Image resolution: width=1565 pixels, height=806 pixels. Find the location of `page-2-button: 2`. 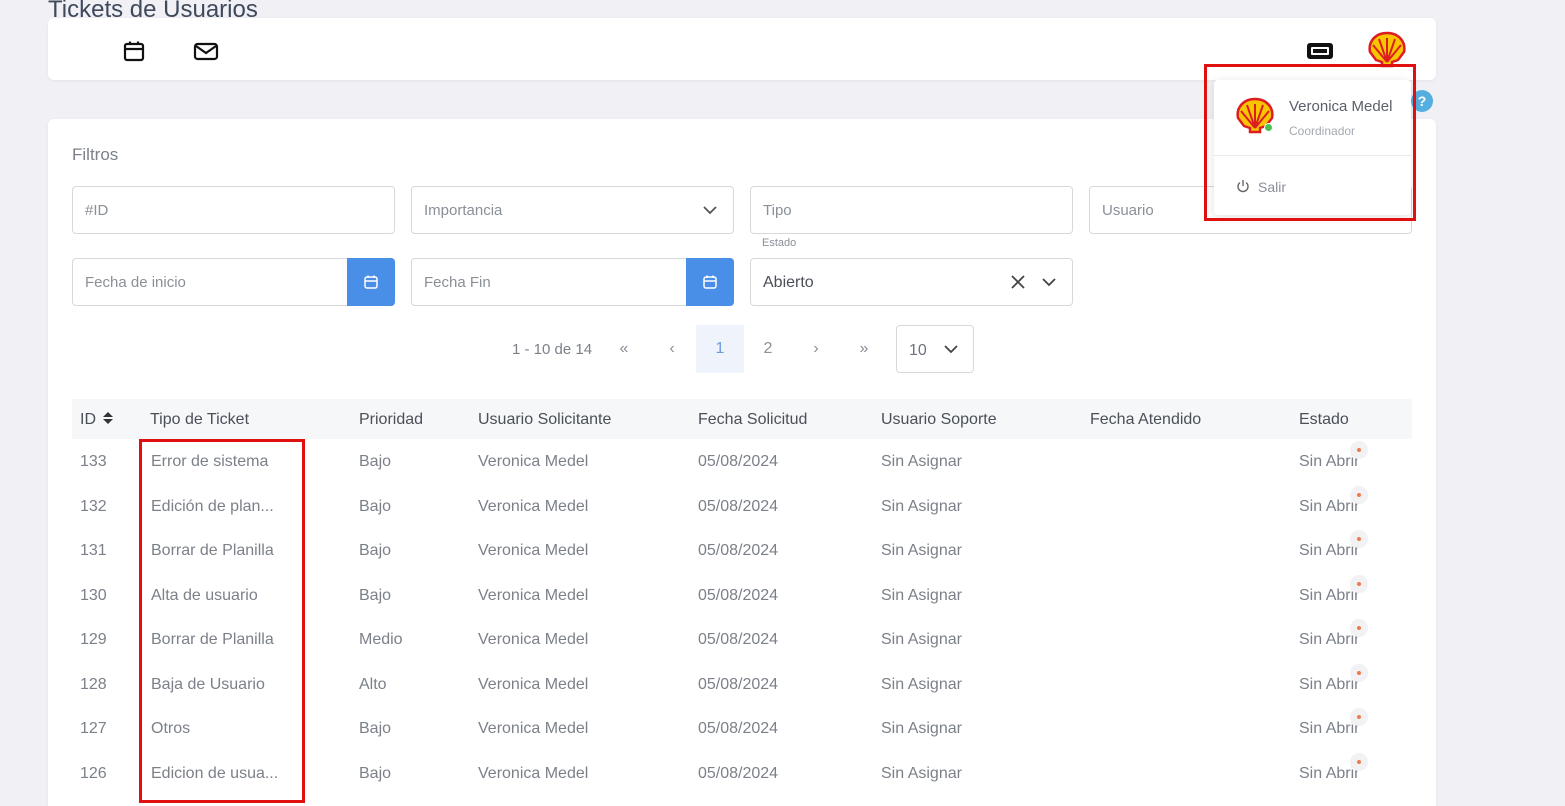

page-2-button: 2 is located at coordinates (768, 349).